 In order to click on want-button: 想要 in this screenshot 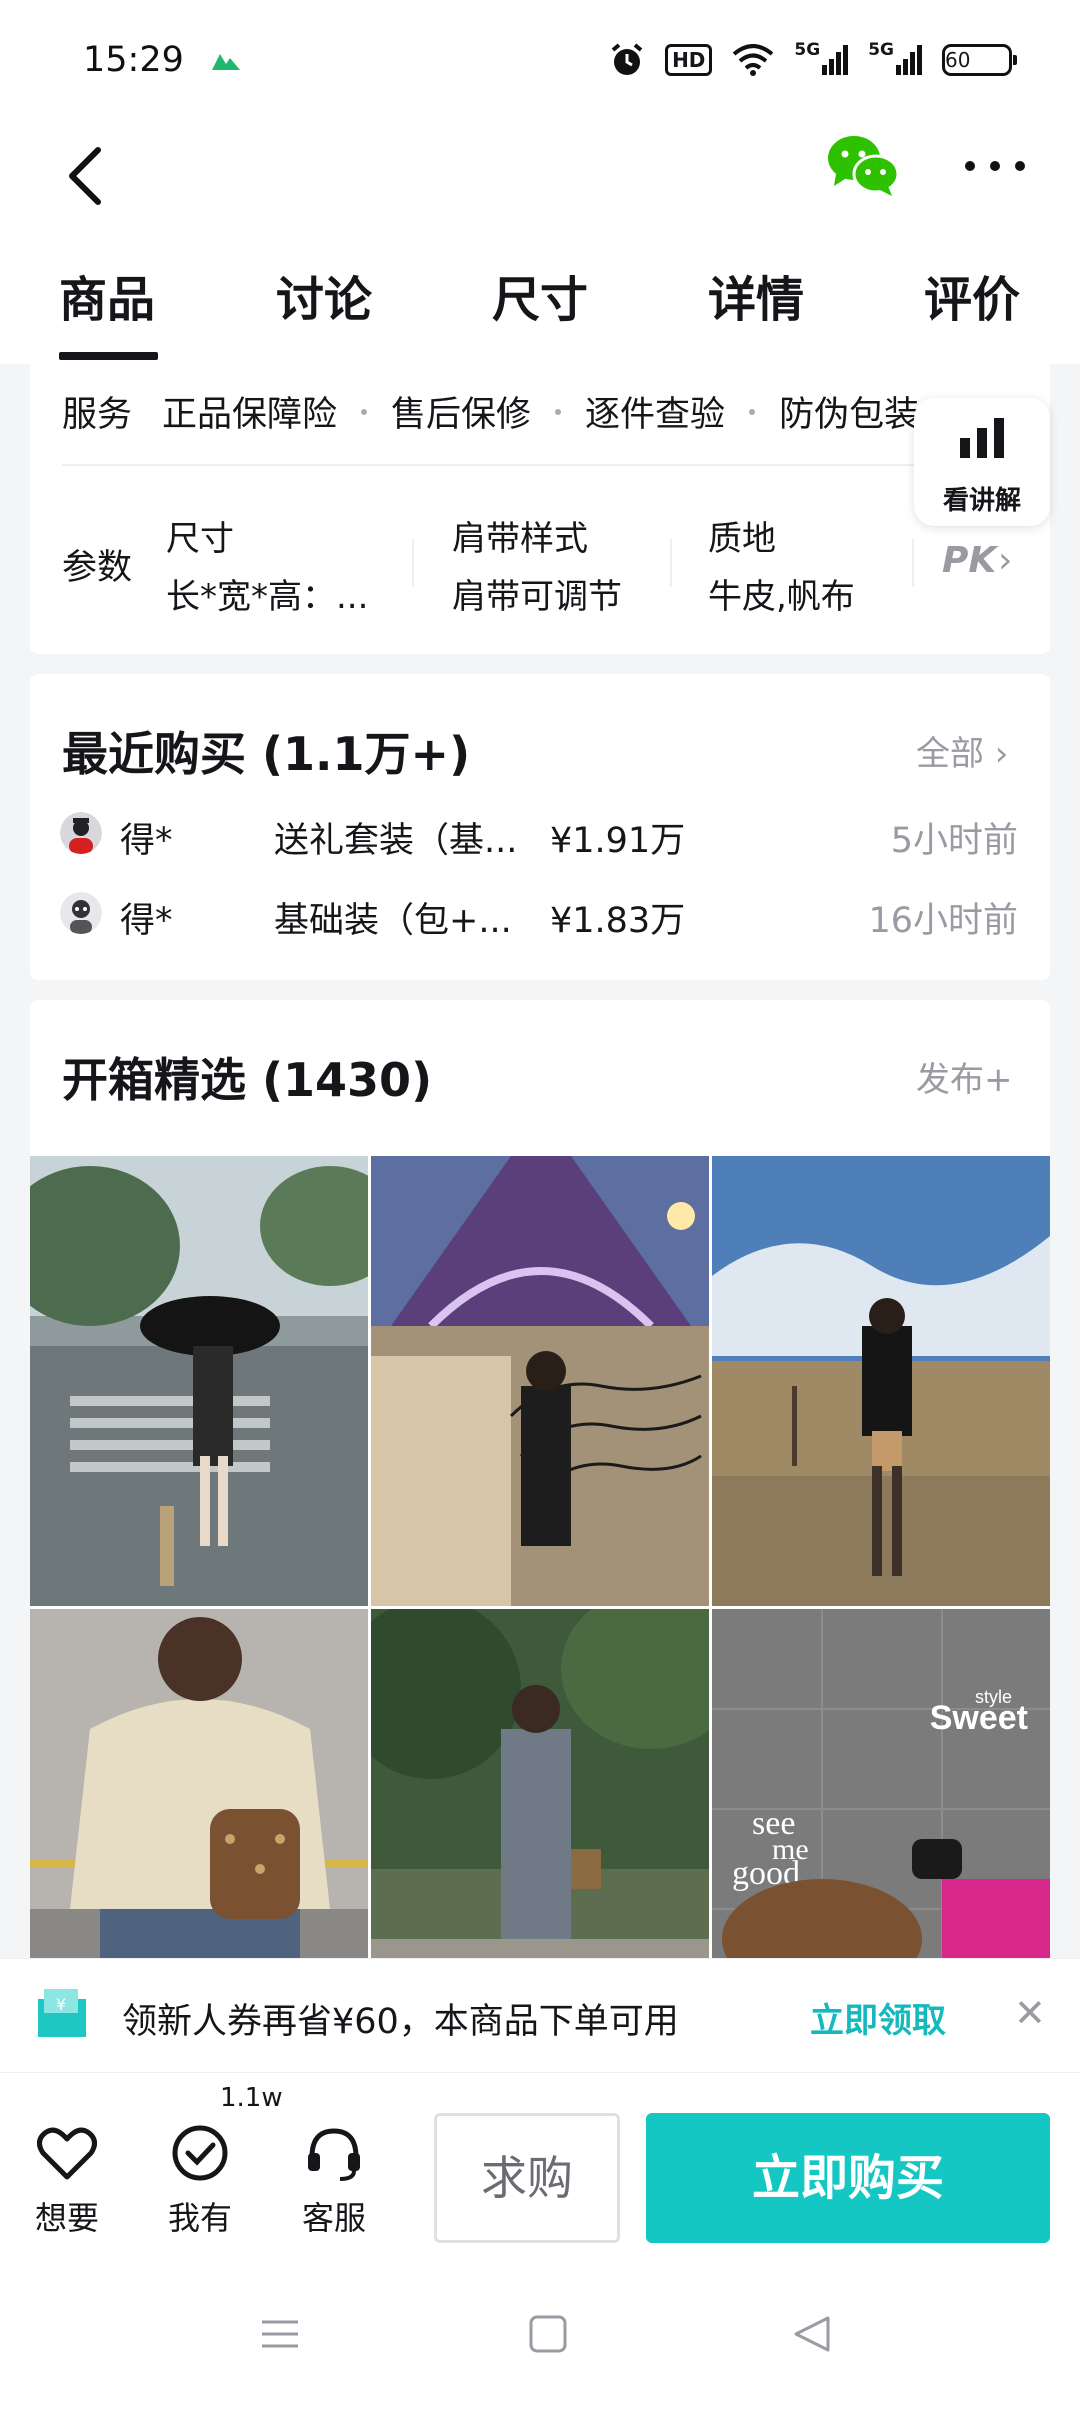, I will do `click(67, 2182)`.